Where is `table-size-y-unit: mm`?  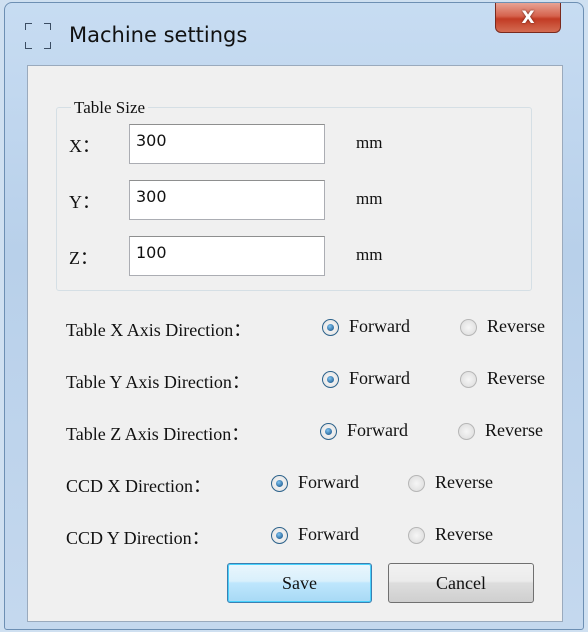
table-size-y-unit: mm is located at coordinates (369, 198).